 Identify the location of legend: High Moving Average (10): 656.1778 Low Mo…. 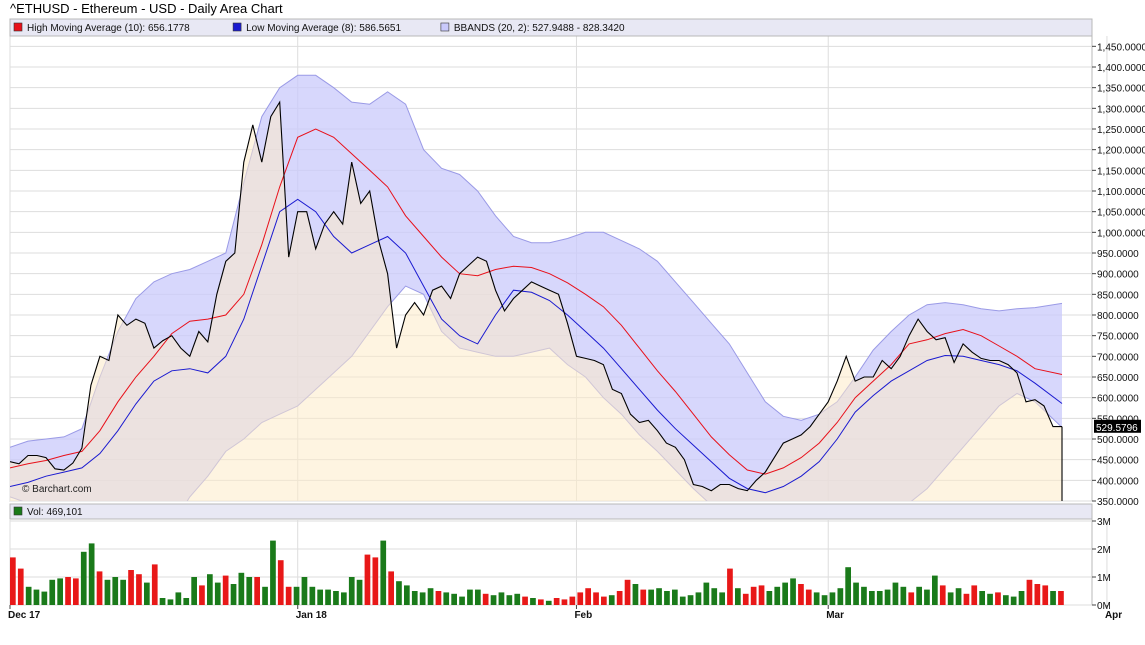
(319, 28).